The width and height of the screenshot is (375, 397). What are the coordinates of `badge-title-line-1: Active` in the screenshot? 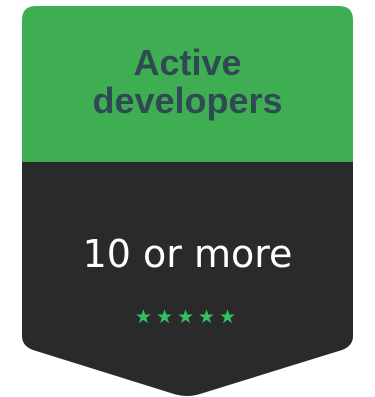 It's located at (187, 62).